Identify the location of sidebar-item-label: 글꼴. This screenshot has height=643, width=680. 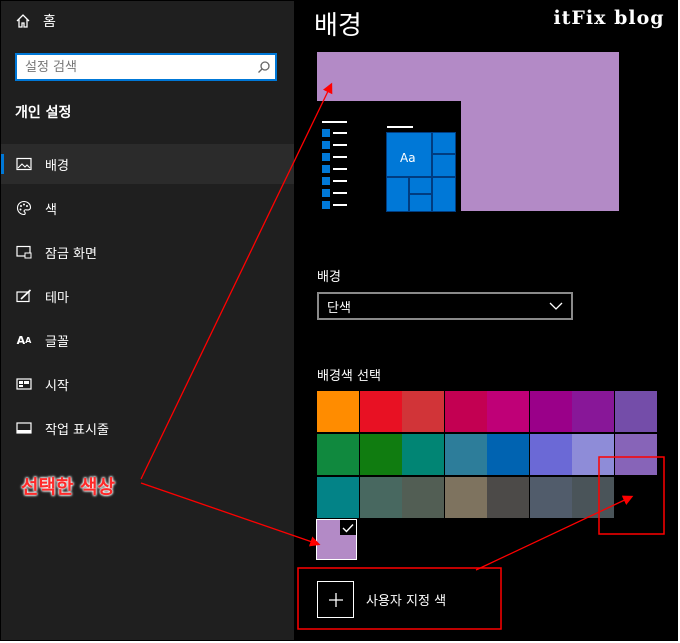
(57, 342).